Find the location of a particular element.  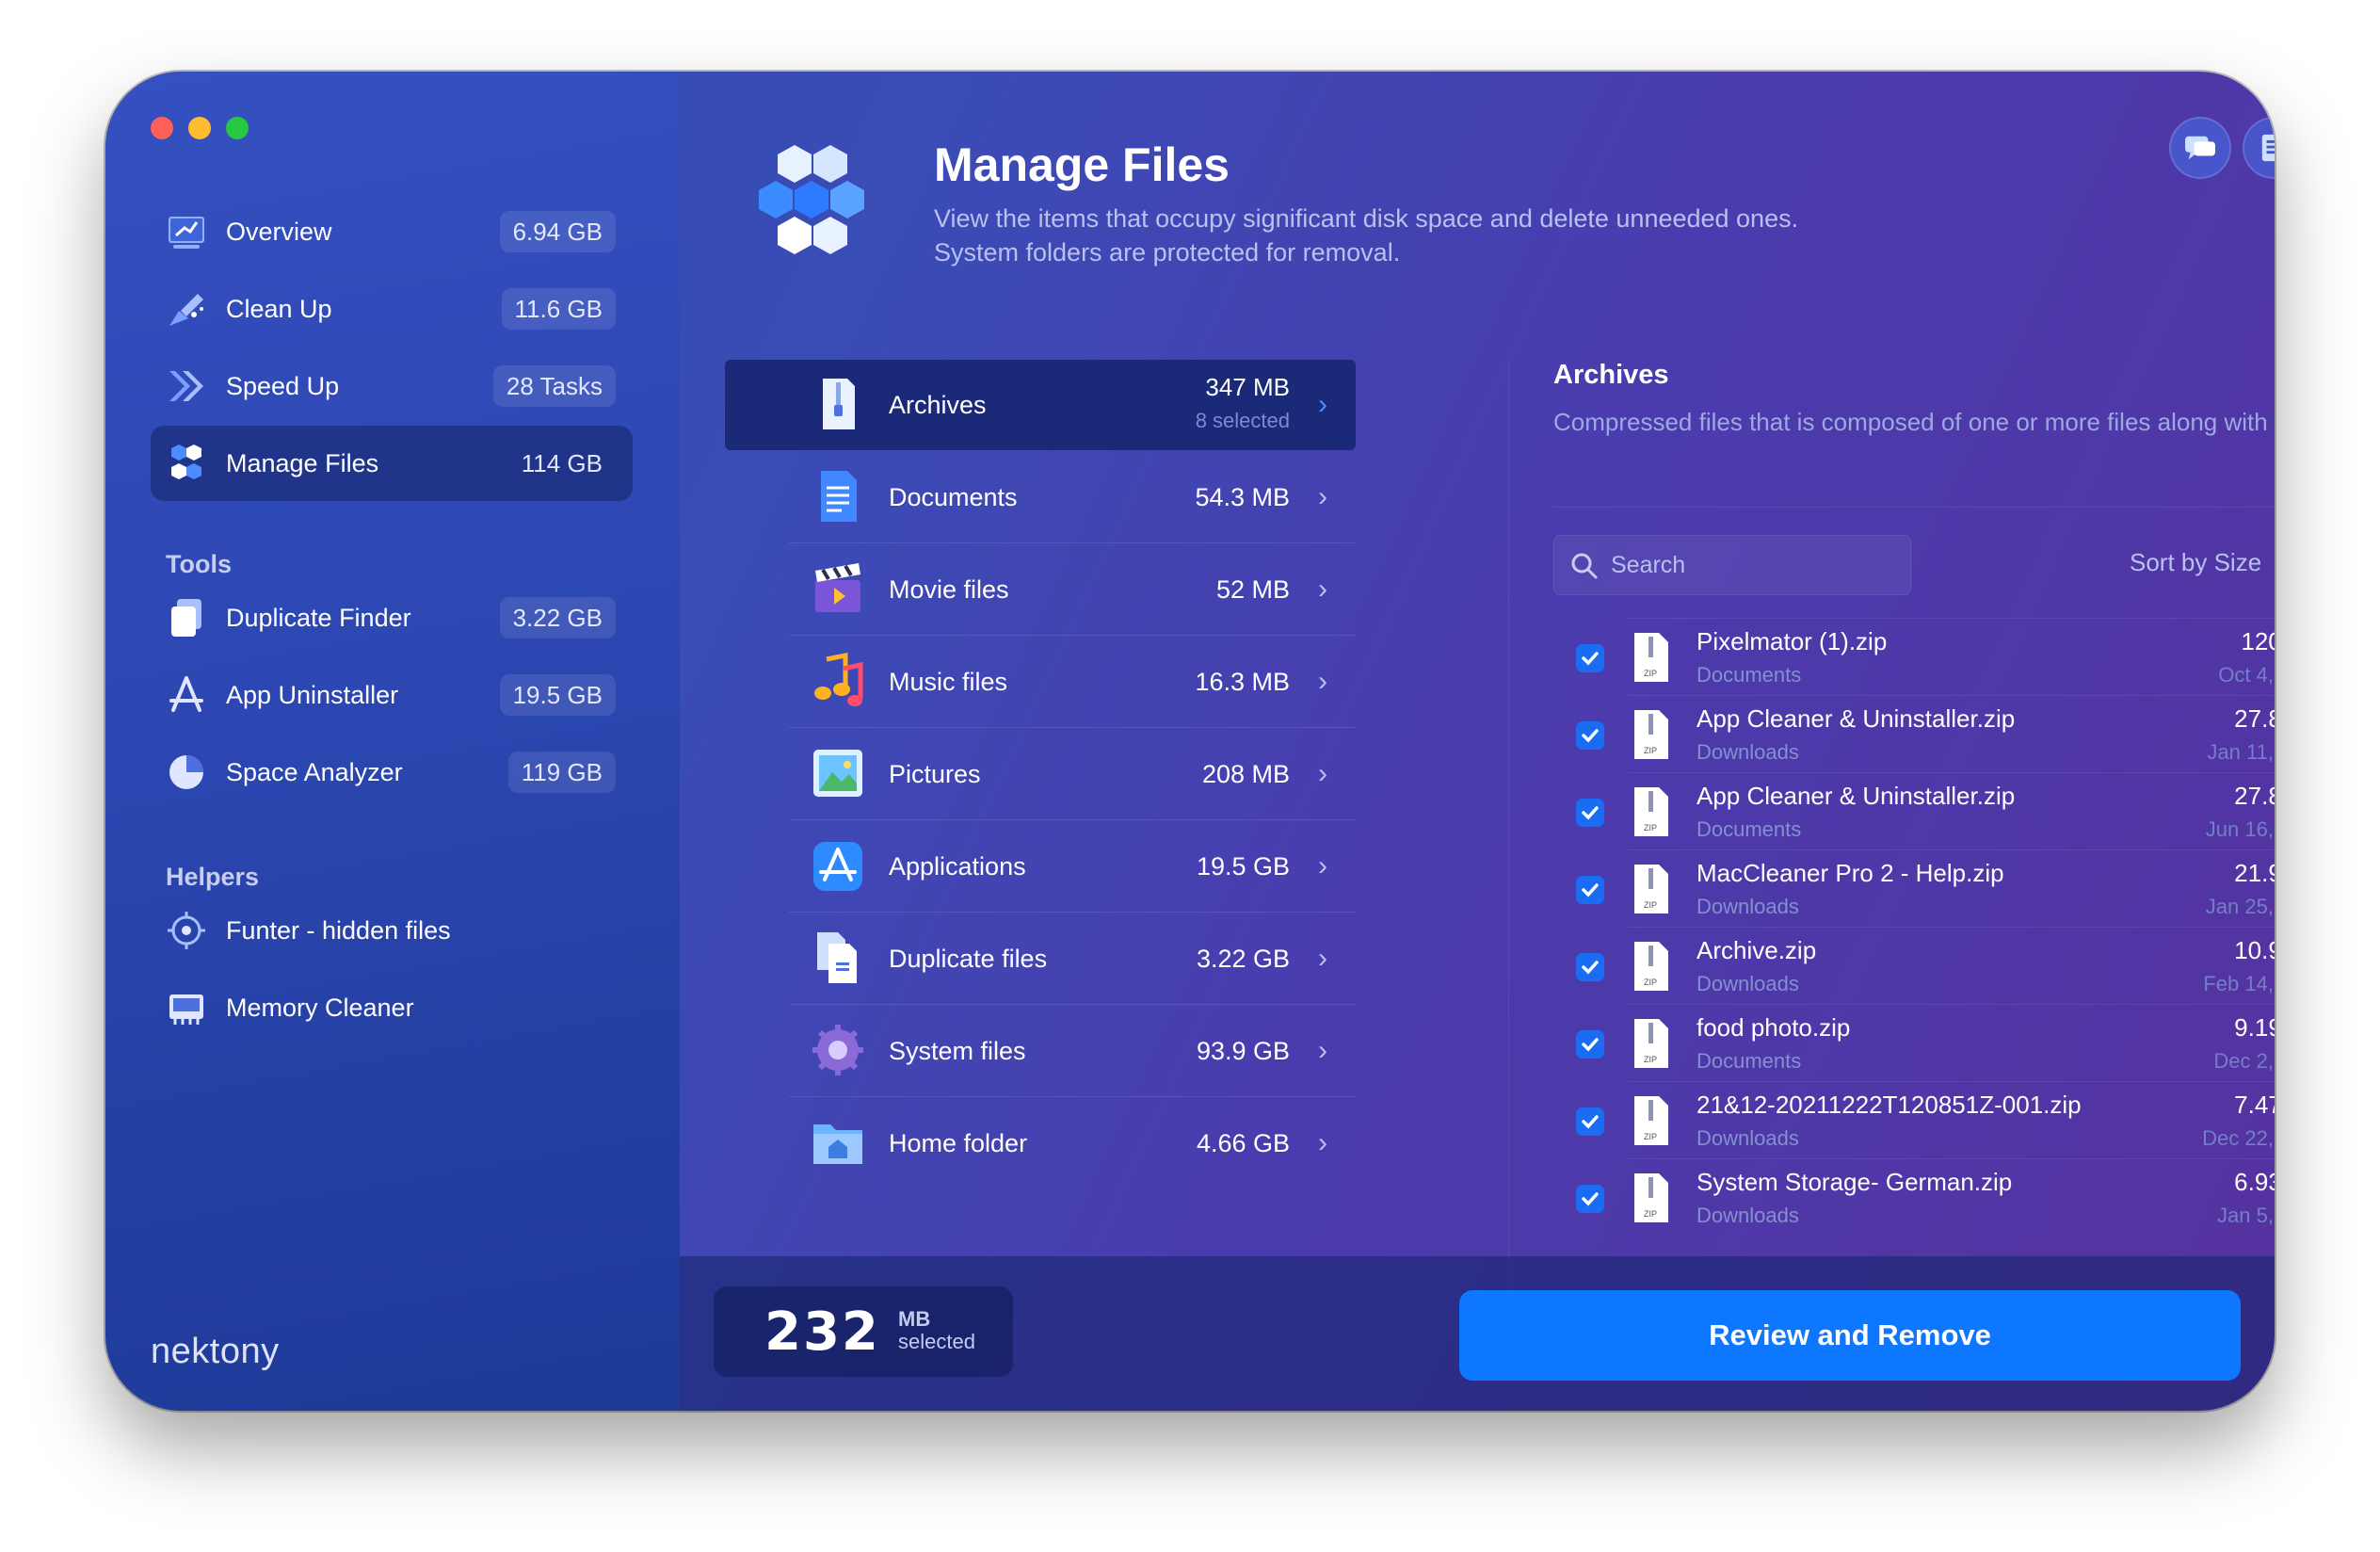

category-item-documents: Documents 54.3 MB › is located at coordinates (1040, 498).